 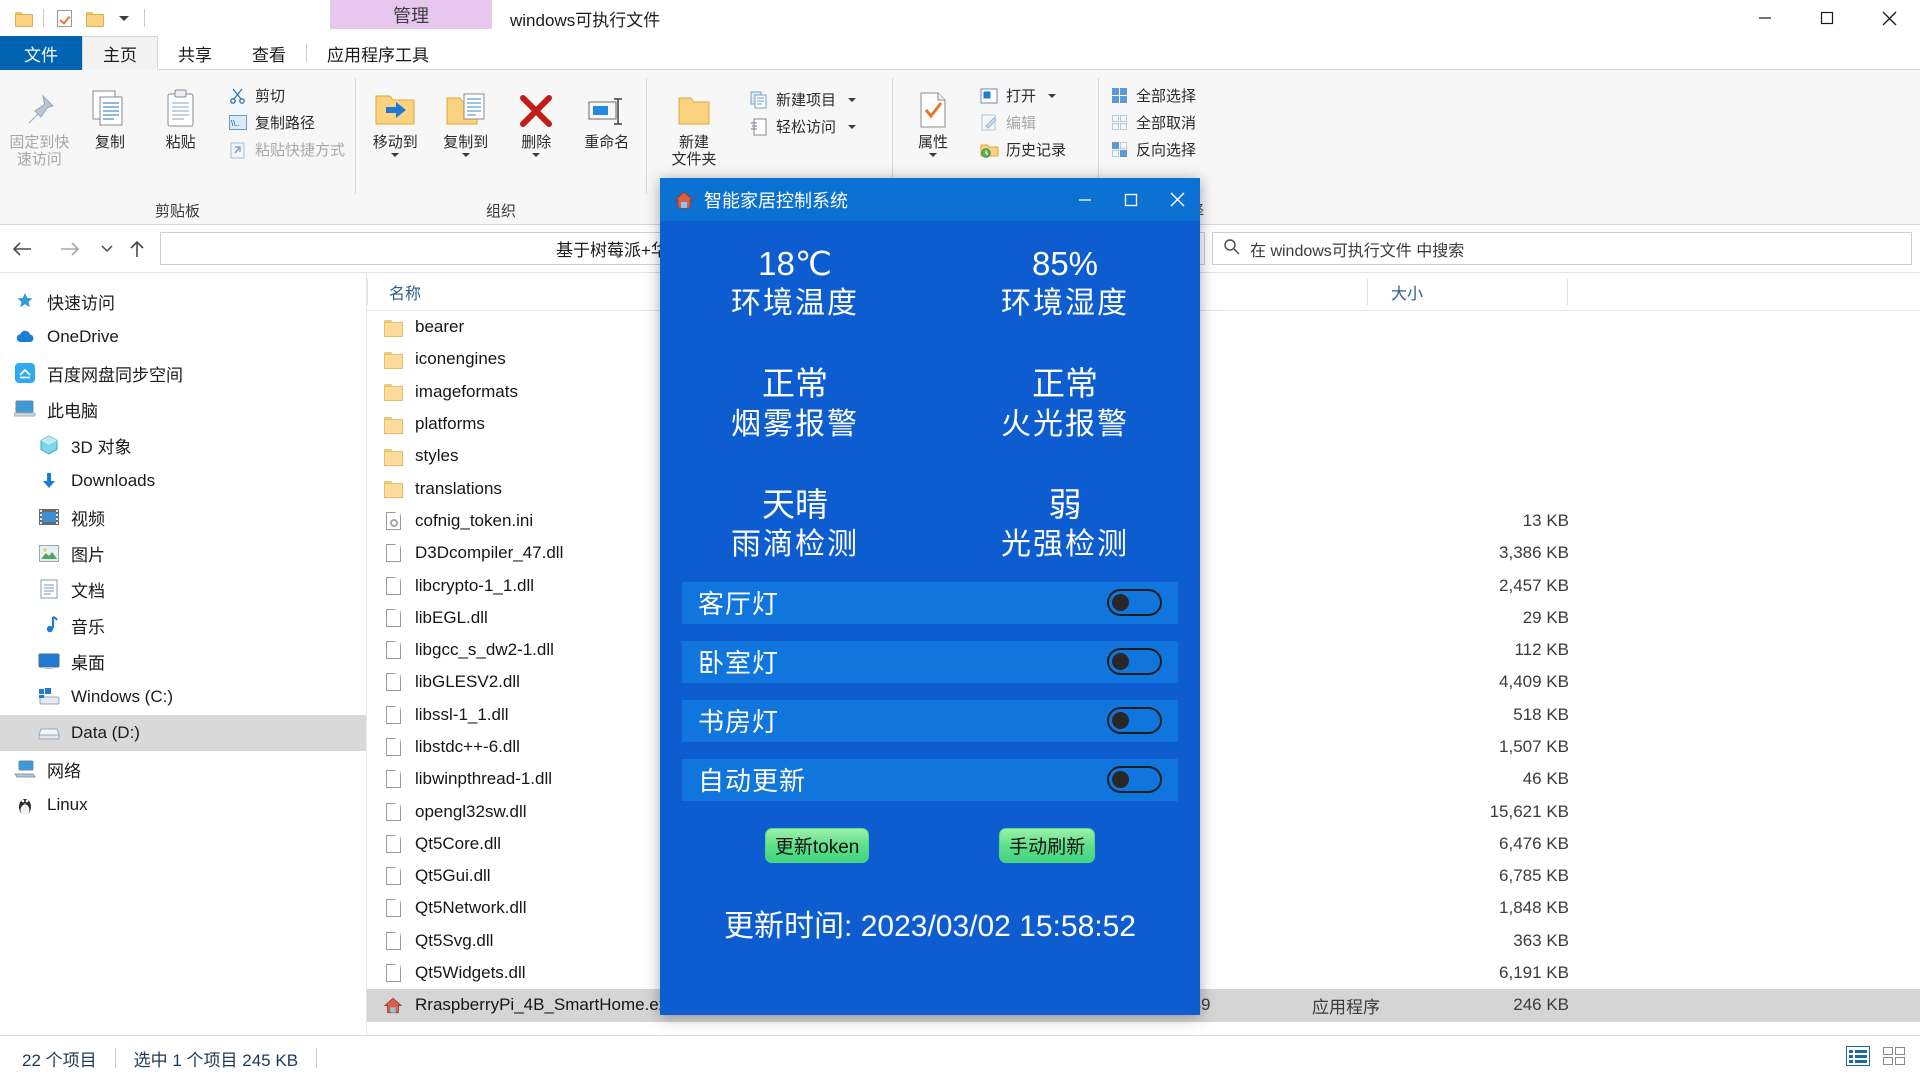 I want to click on tab-share: 共享, so click(x=195, y=53).